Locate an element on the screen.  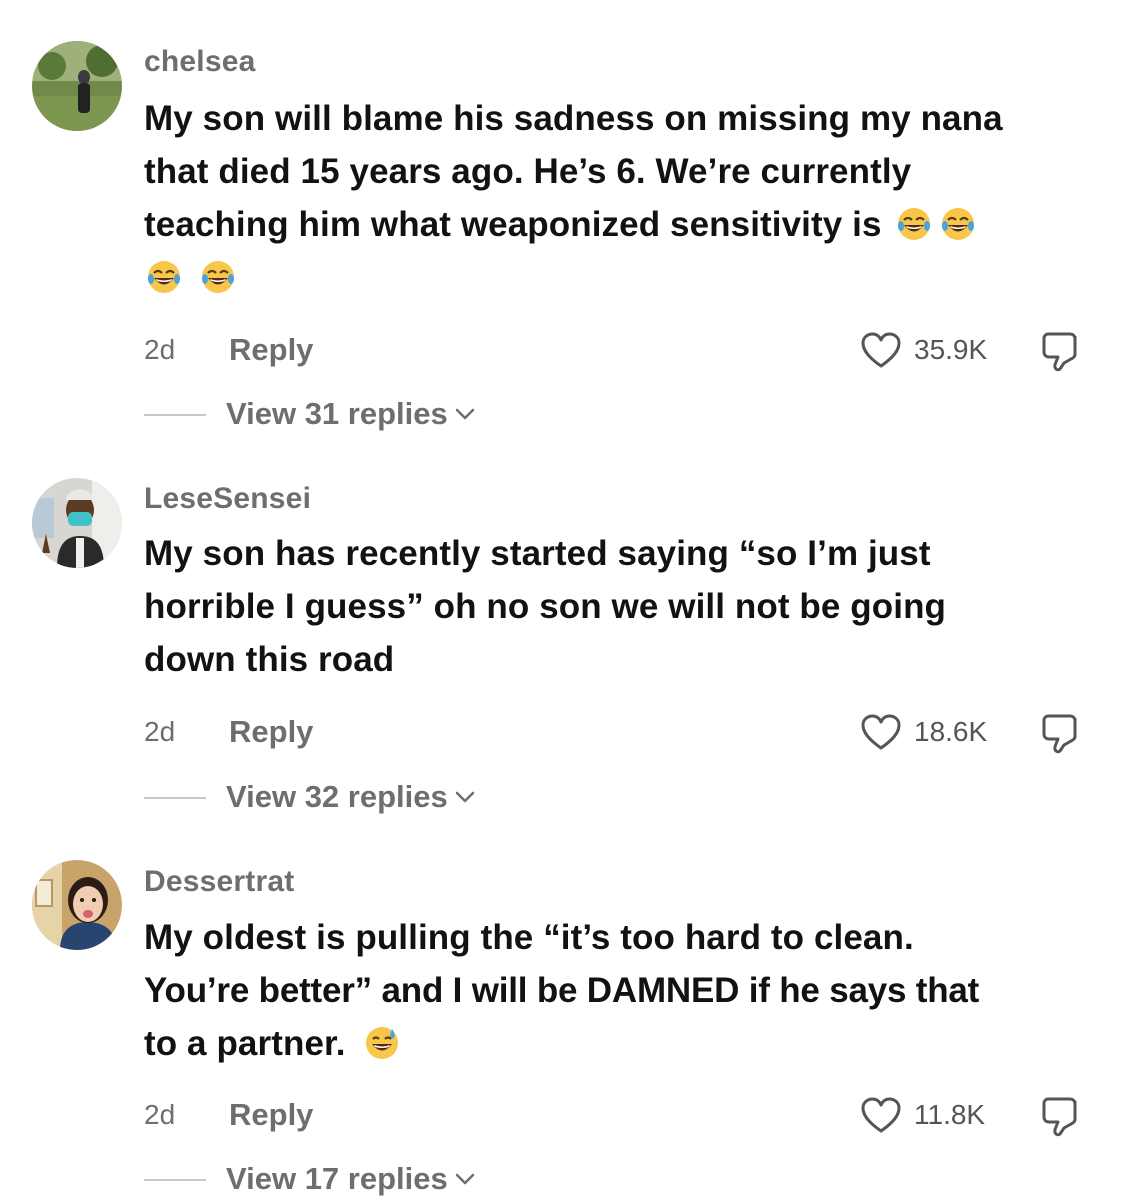
grinning-face-with-sweat-icon is located at coordinates (382, 1043).